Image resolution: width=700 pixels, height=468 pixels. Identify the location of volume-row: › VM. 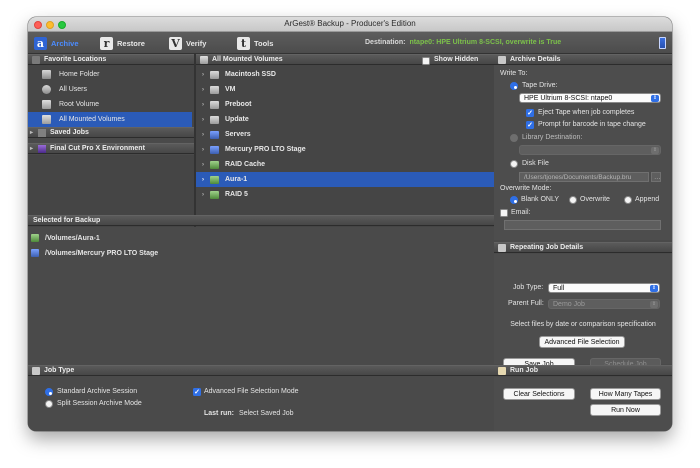
(348, 89).